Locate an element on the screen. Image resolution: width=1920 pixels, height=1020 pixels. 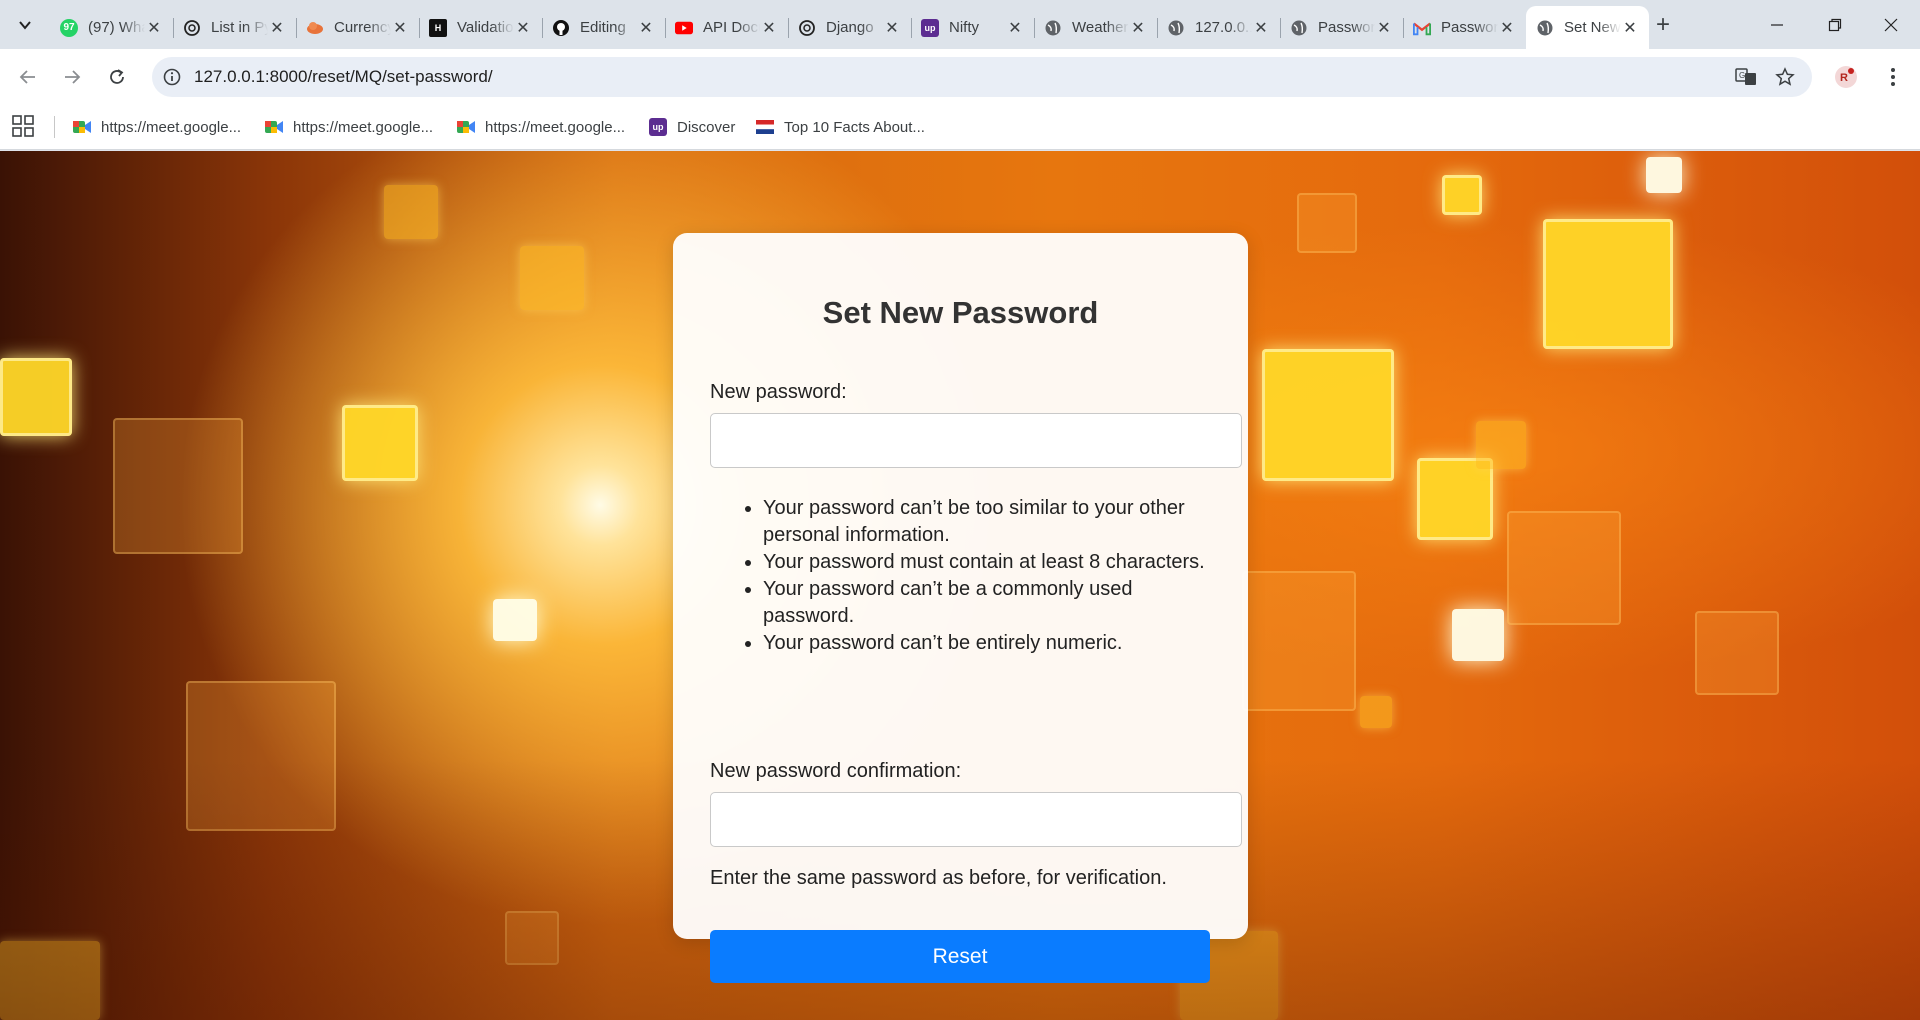
new-password-input is located at coordinates (976, 440).